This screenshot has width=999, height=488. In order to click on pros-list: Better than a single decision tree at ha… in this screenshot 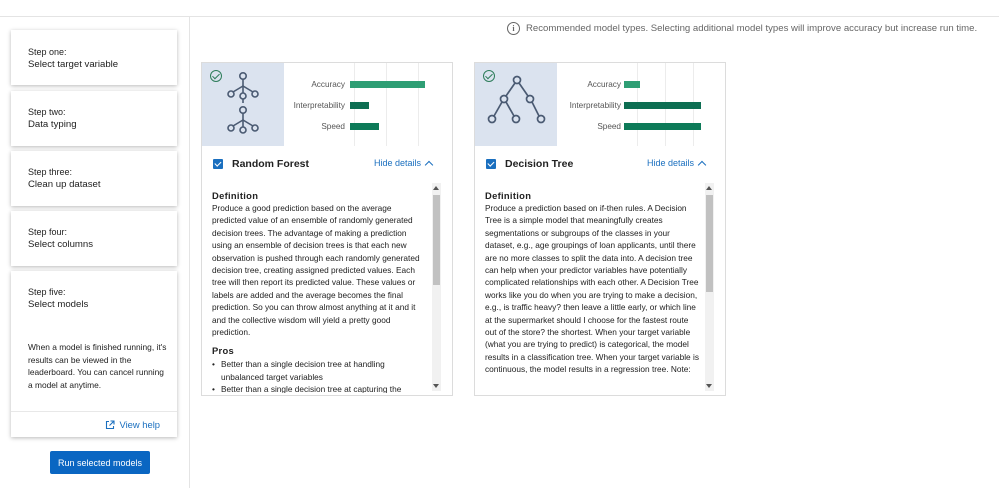, I will do `click(319, 375)`.